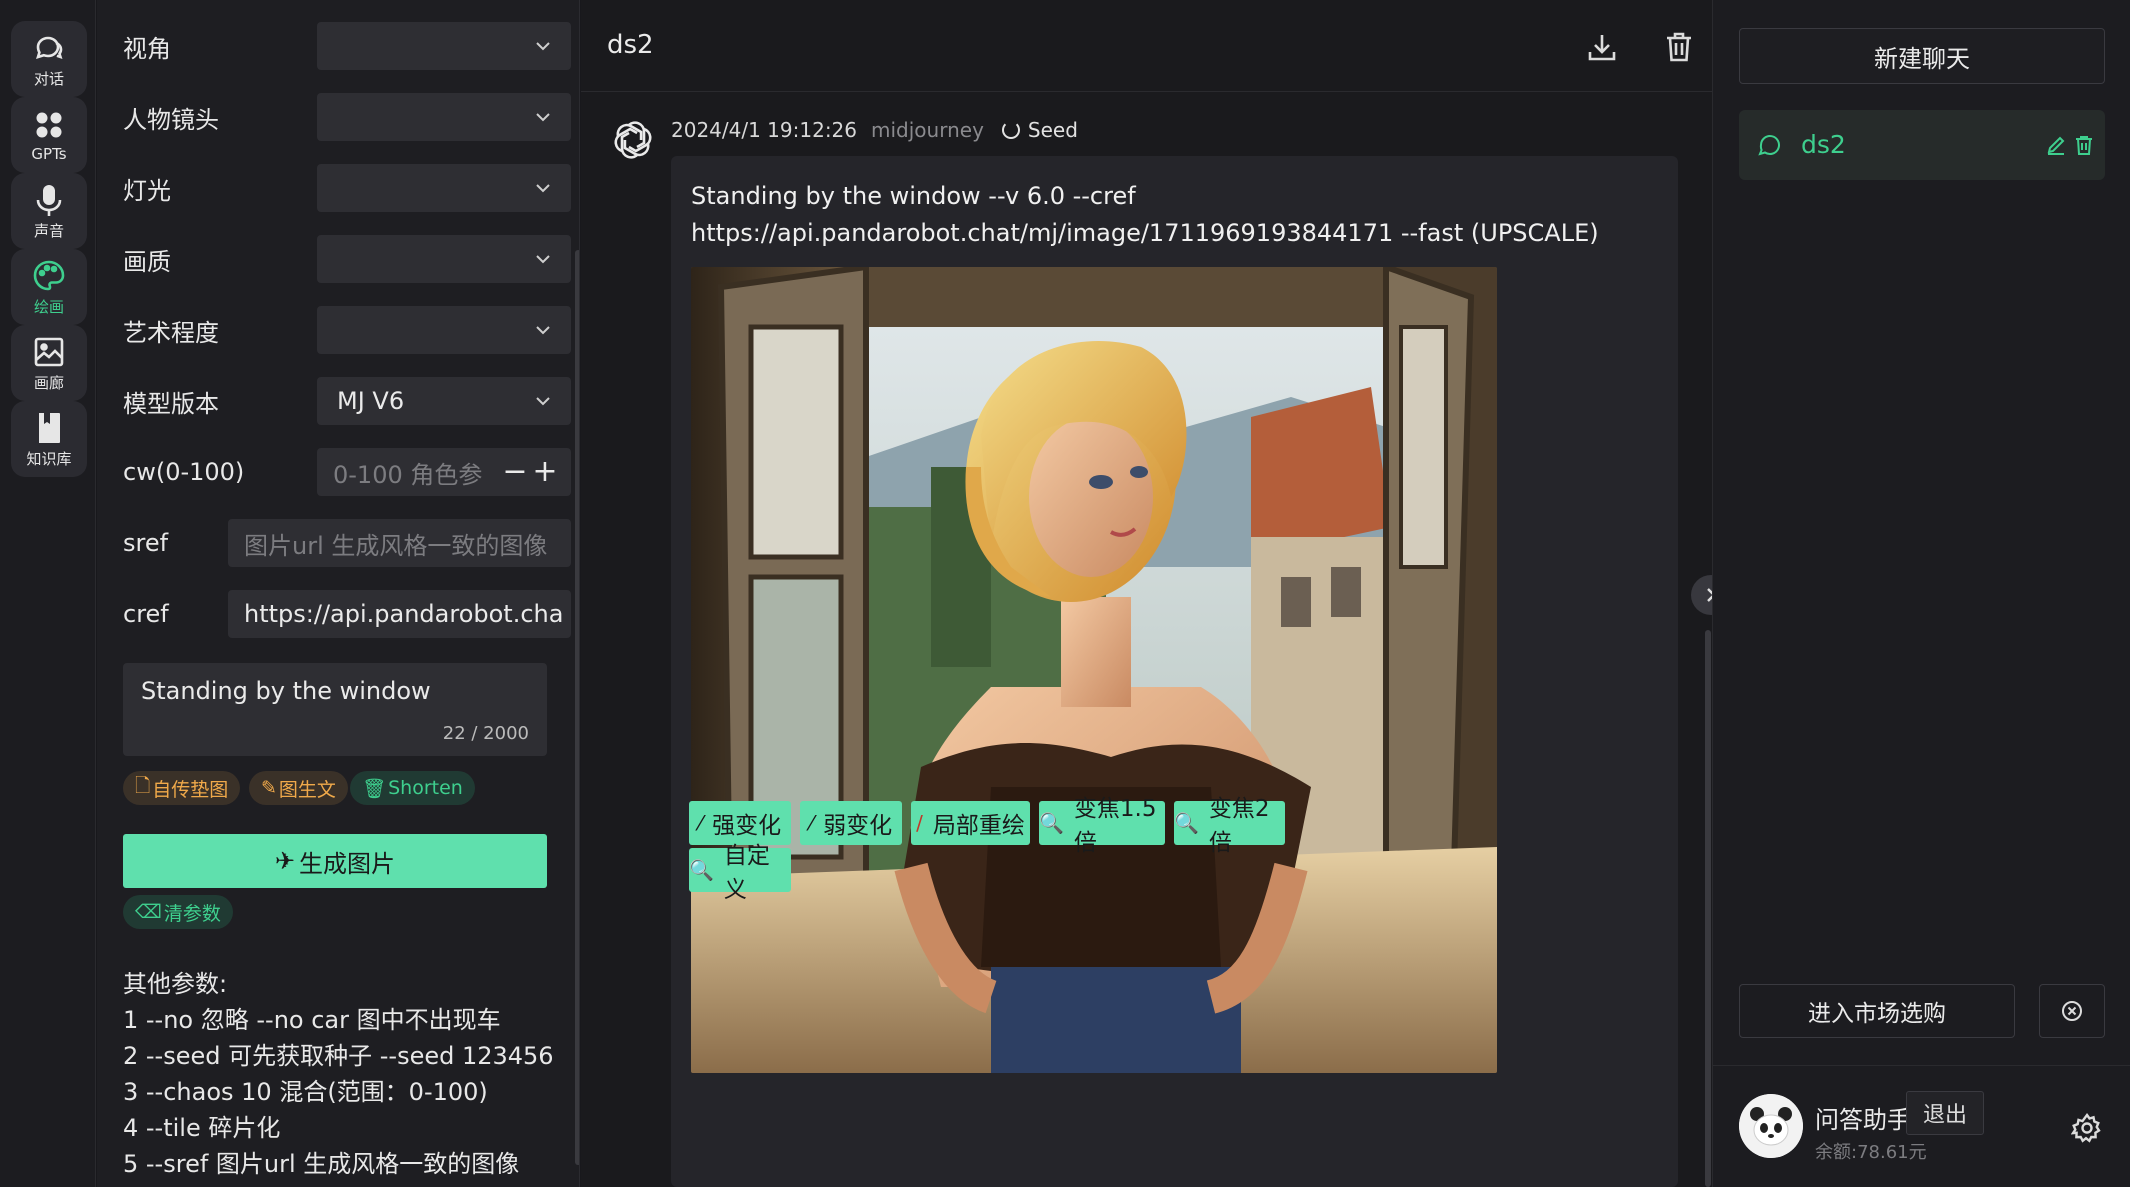  Describe the element at coordinates (1602, 47) in the screenshot. I see `download-icon` at that location.